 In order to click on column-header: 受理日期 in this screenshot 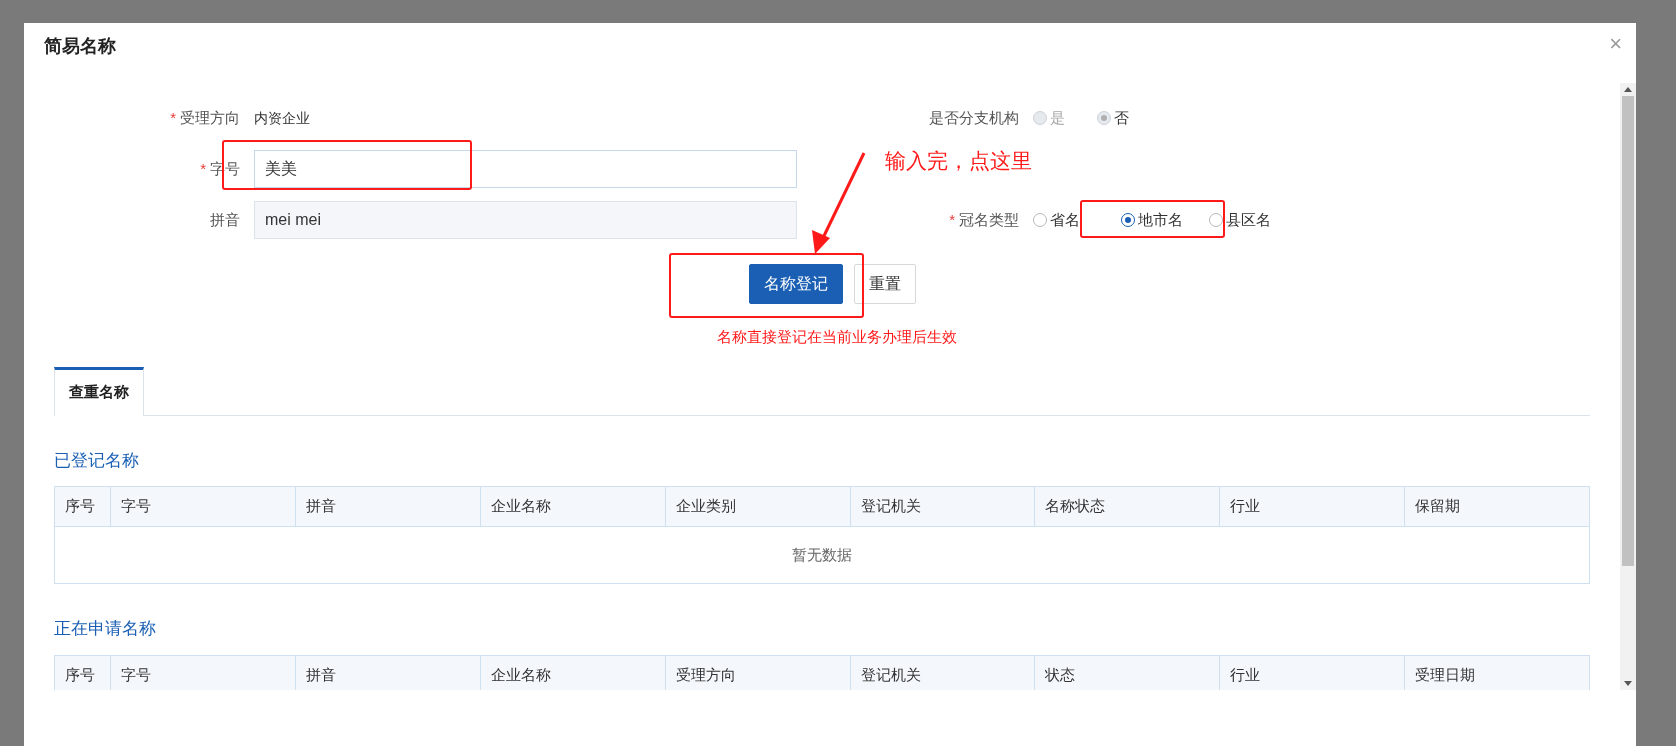, I will do `click(1496, 672)`.